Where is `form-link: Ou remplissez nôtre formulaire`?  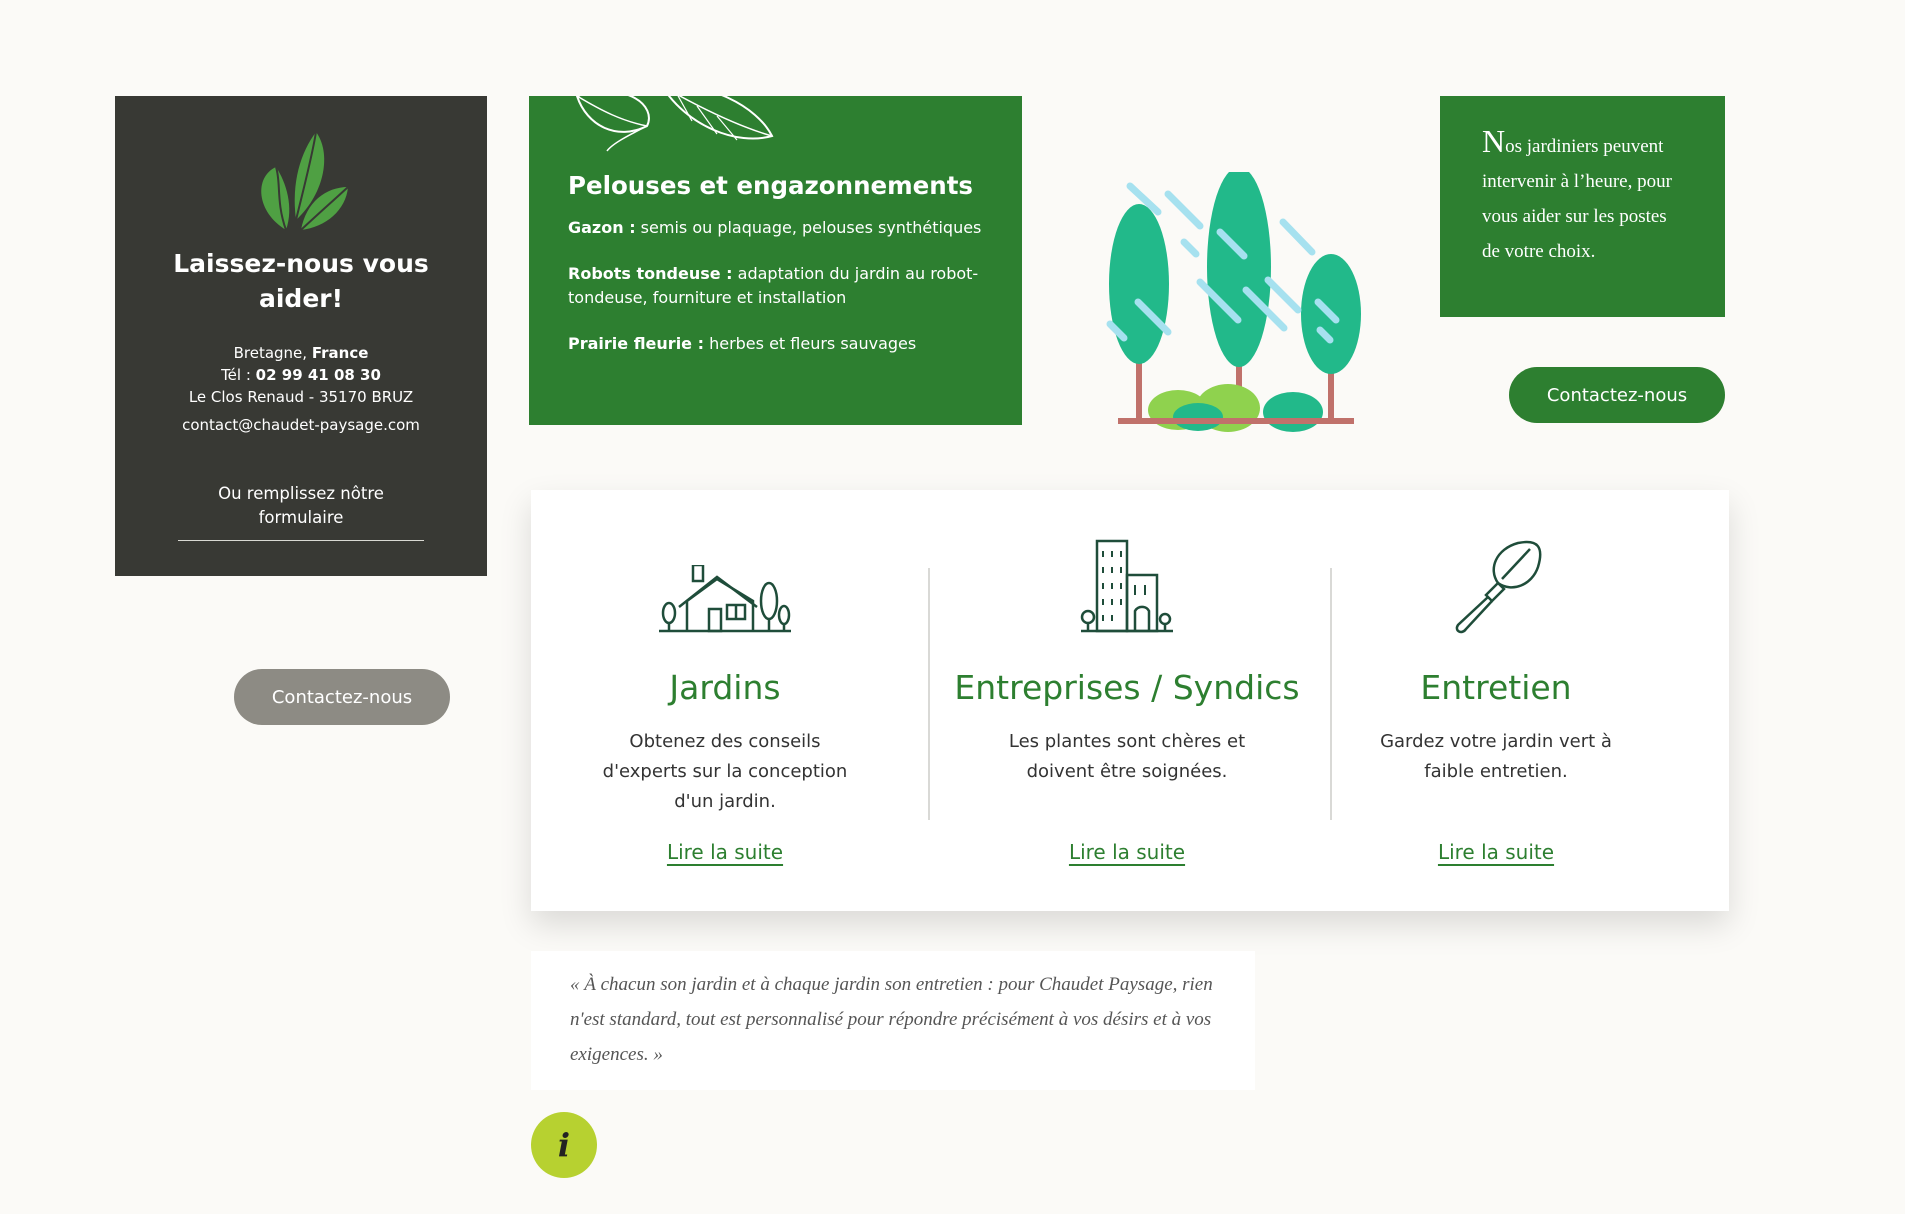
form-link: Ou remplissez nôtre formulaire is located at coordinates (301, 511).